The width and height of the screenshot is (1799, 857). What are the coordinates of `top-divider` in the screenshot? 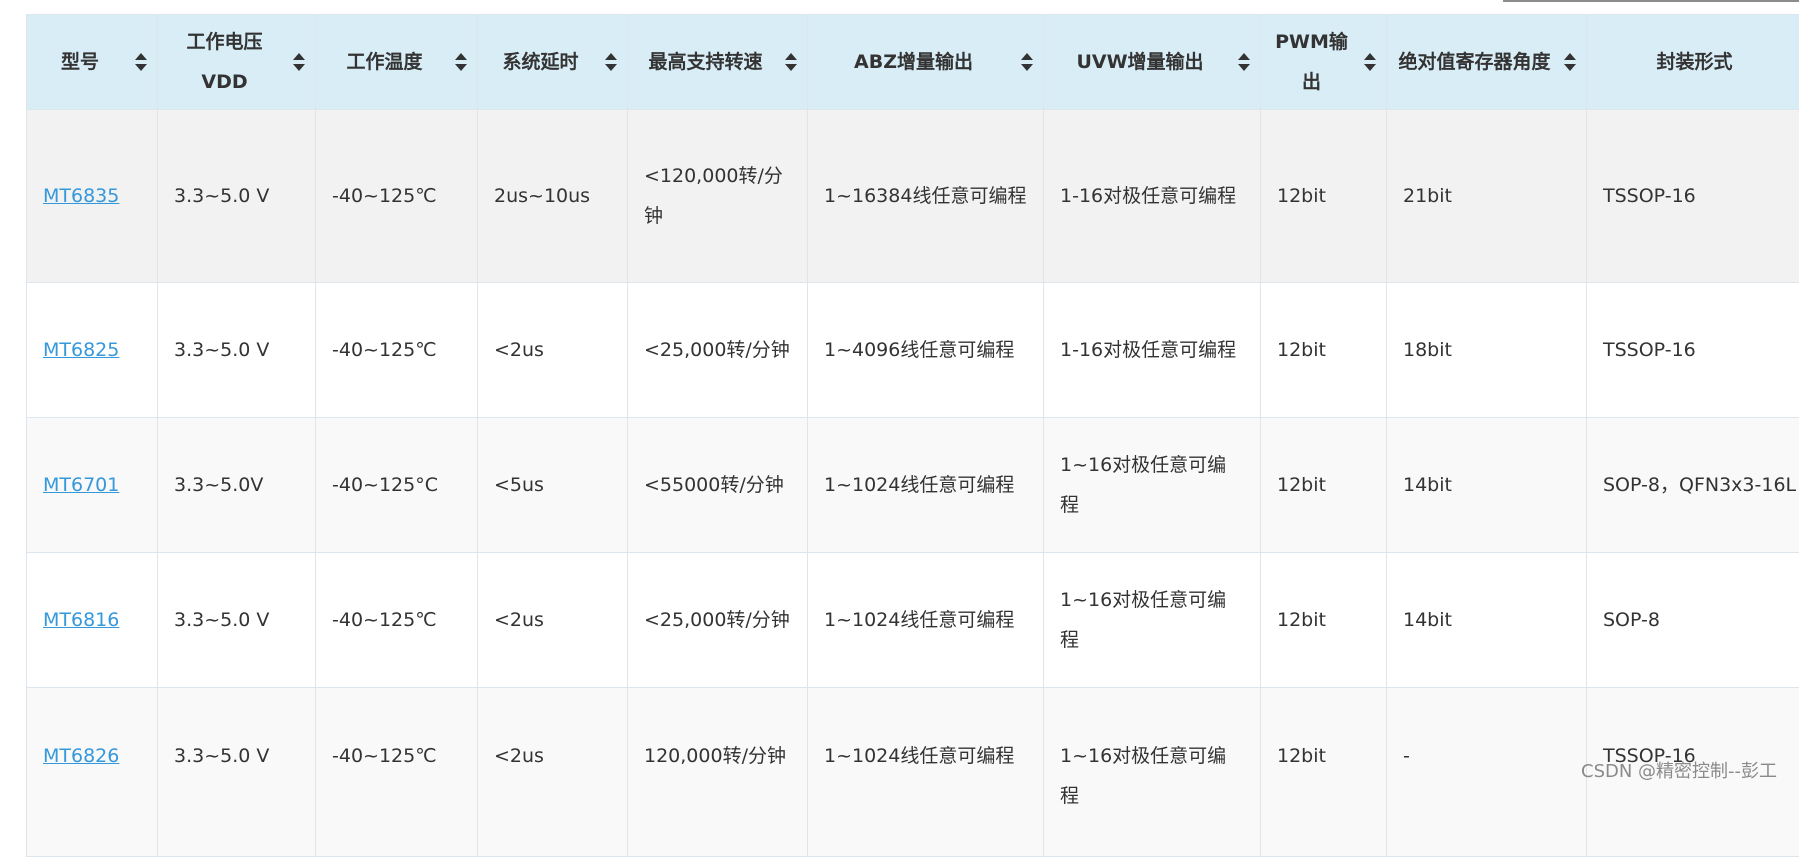 It's located at (1651, 1).